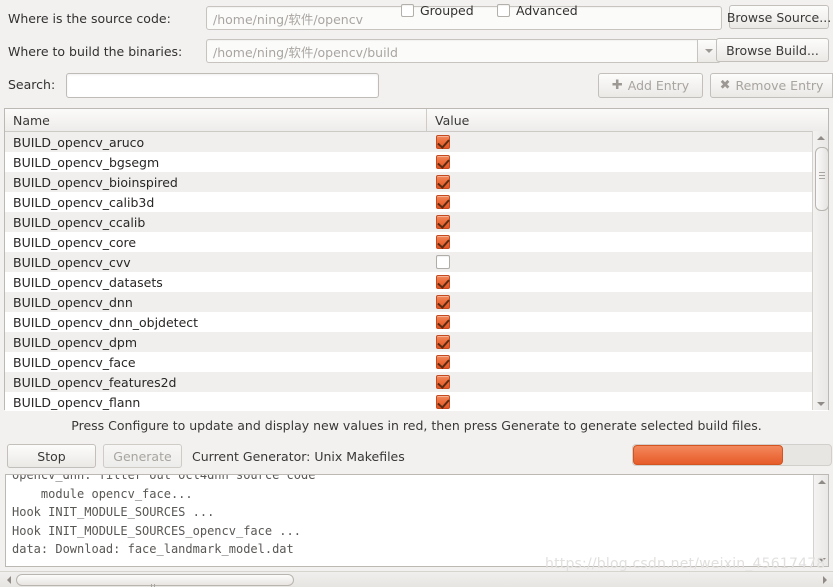  I want to click on column-header-value: Value, so click(627, 120).